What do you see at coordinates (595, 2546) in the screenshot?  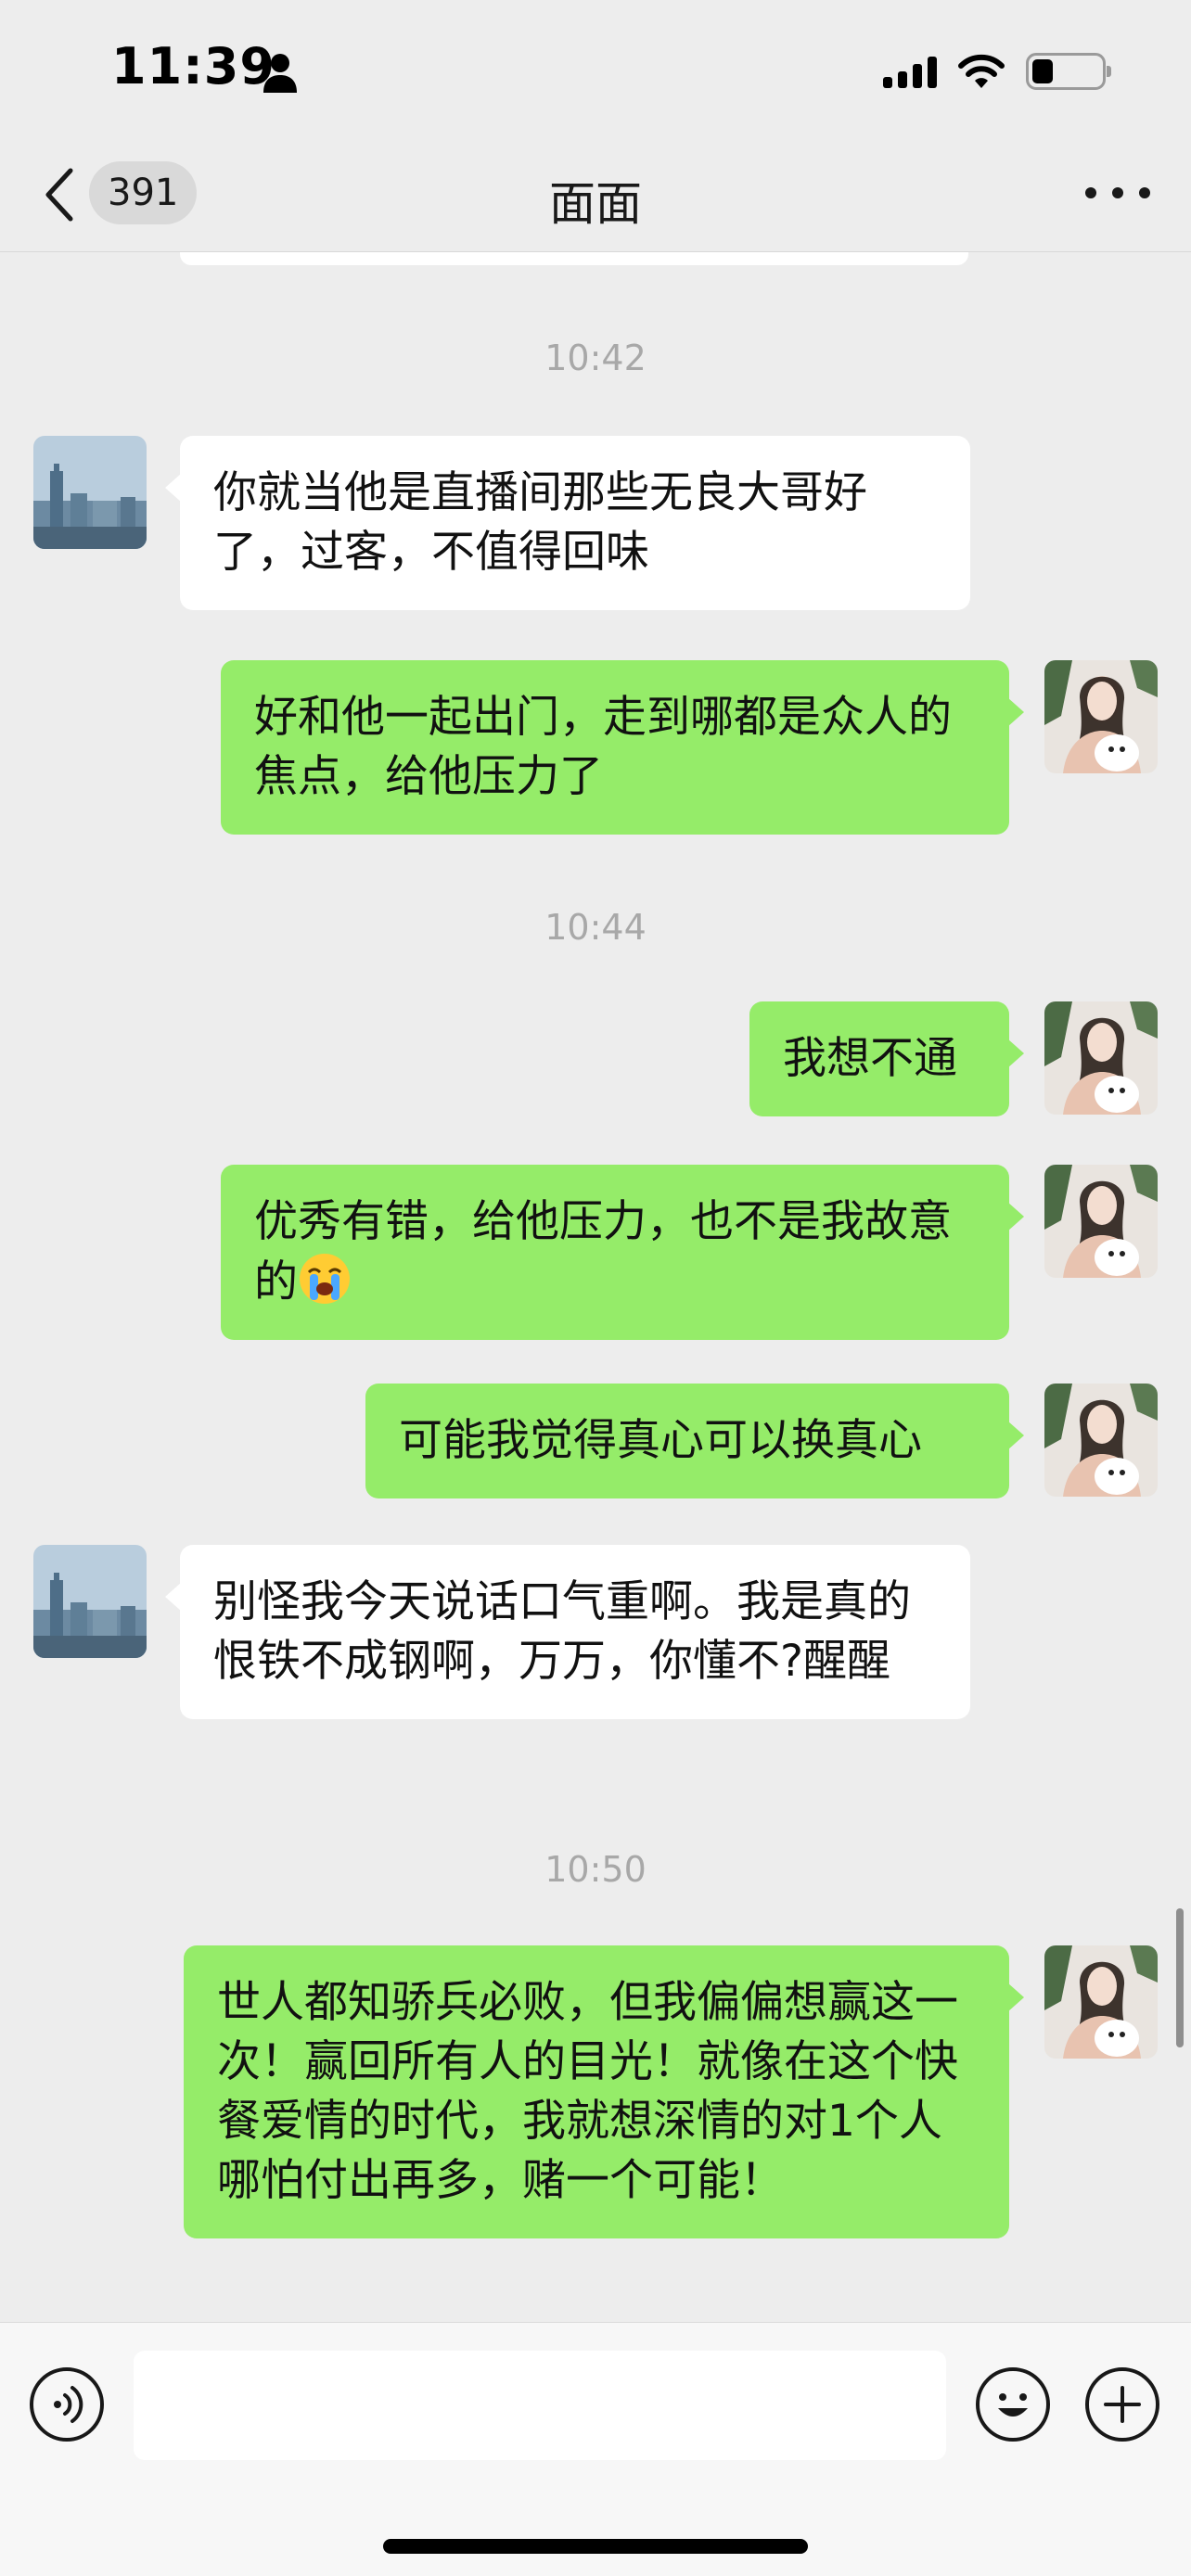 I see `home-indicator` at bounding box center [595, 2546].